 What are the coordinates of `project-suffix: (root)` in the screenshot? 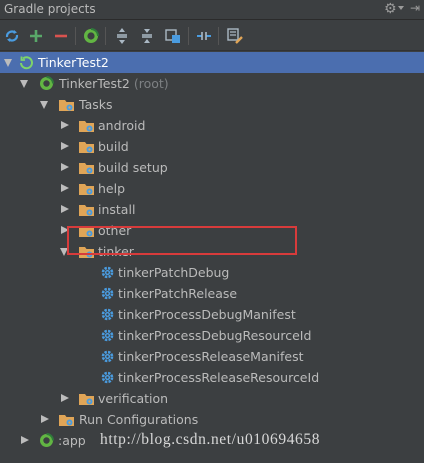 It's located at (151, 83).